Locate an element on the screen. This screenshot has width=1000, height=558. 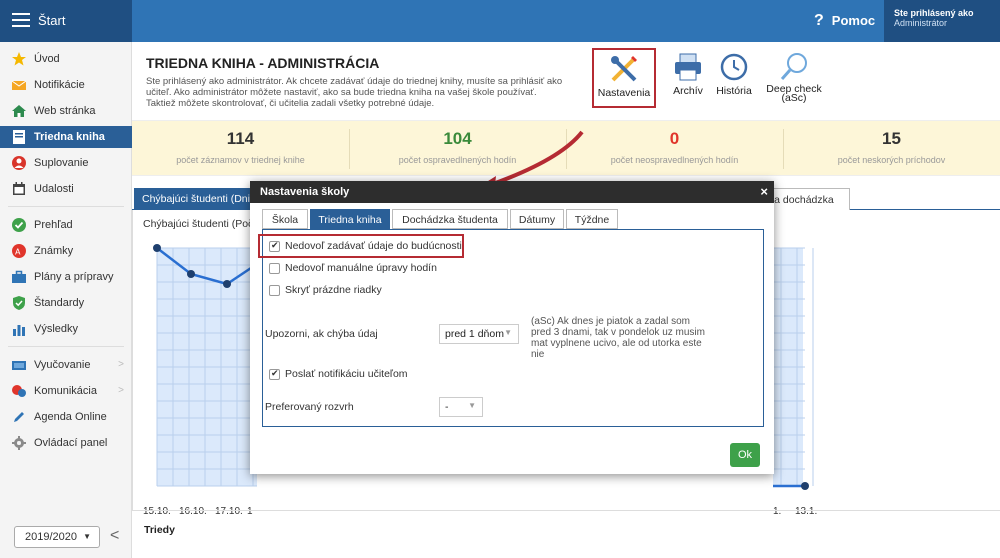
sidebar-item-plany: Plány a prípravy is located at coordinates (66, 277).